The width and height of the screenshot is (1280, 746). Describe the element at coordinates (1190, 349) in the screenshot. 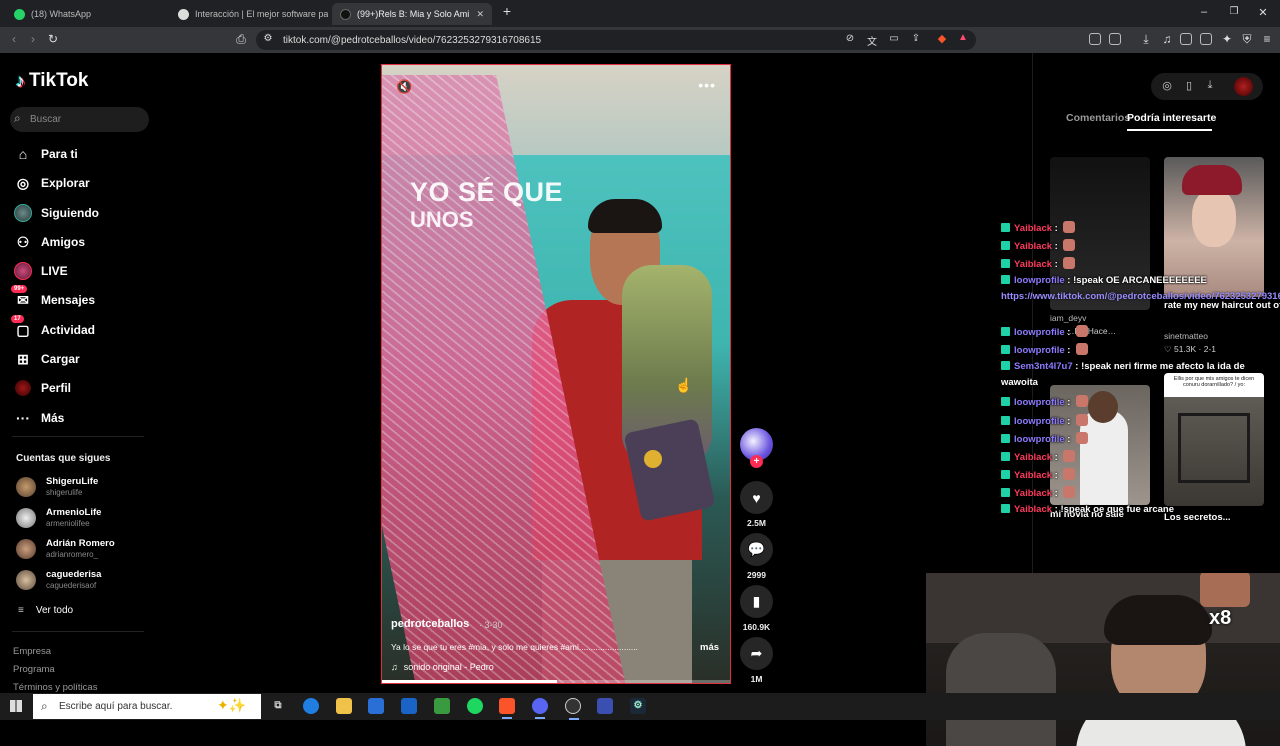

I see `suggested-video-stats: ♡ 51.3K · 2-1` at that location.